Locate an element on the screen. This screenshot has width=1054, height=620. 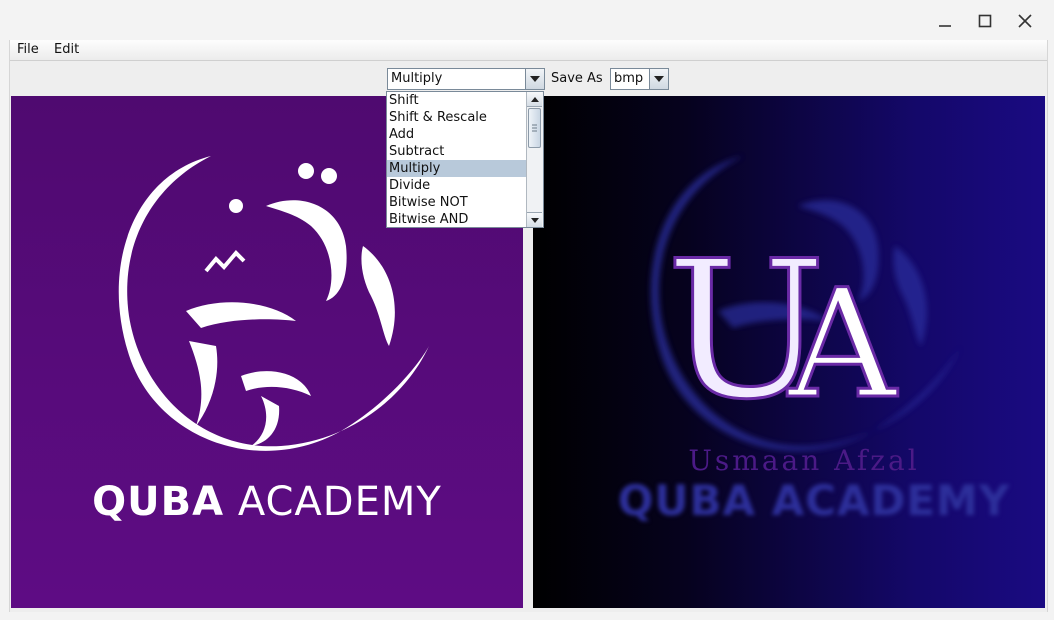
usmaan-afzal-text: Usmaan Afzal is located at coordinates (804, 460).